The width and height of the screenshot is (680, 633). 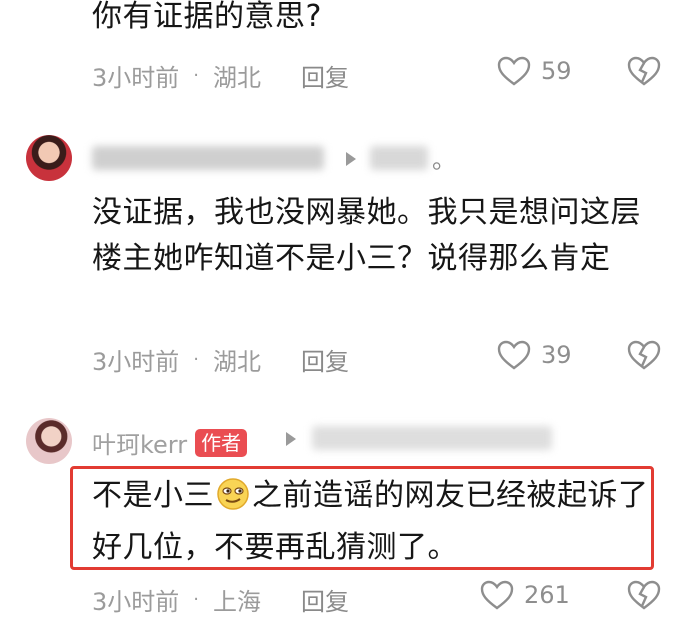 I want to click on comment-top-time: 3小时前, so click(x=136, y=78).